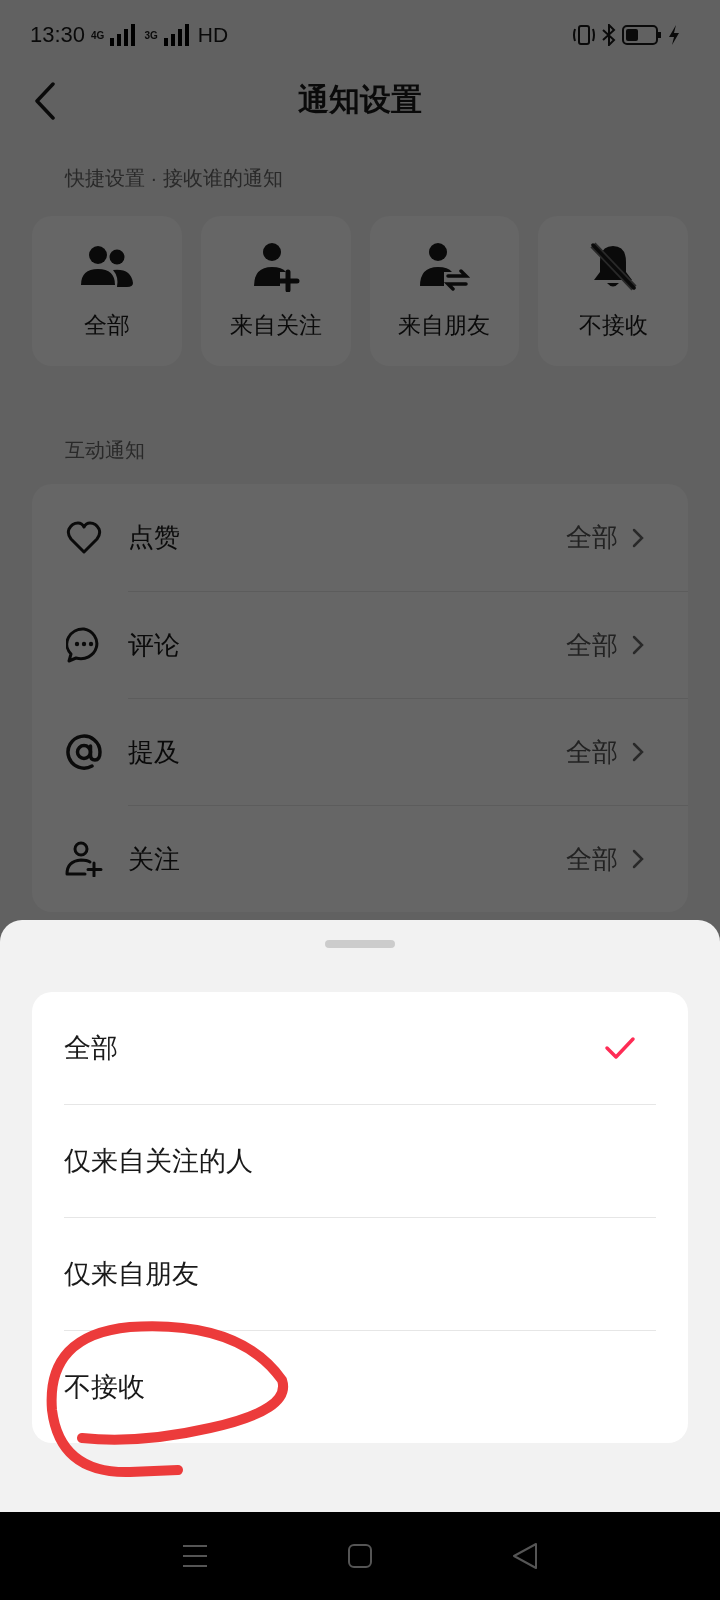 This screenshot has height=1600, width=720. Describe the element at coordinates (84, 858) in the screenshot. I see `add-user-icon` at that location.